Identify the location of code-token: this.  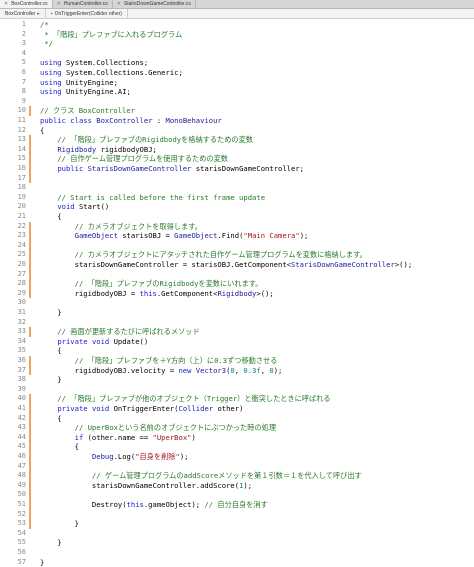
(135, 504).